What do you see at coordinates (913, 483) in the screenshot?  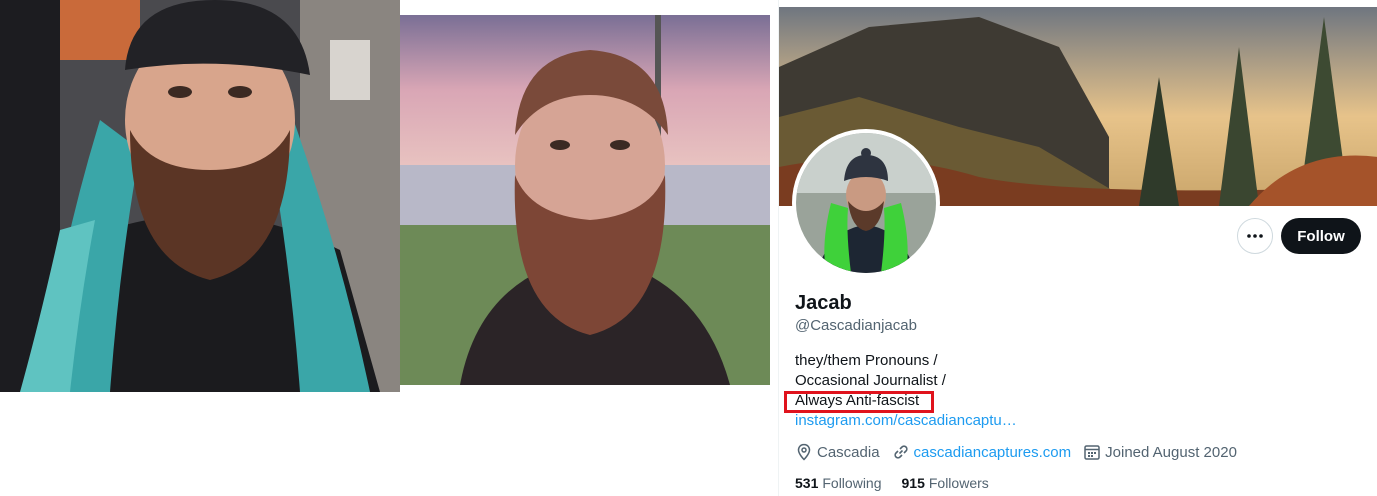 I see `followers-count: 915` at bounding box center [913, 483].